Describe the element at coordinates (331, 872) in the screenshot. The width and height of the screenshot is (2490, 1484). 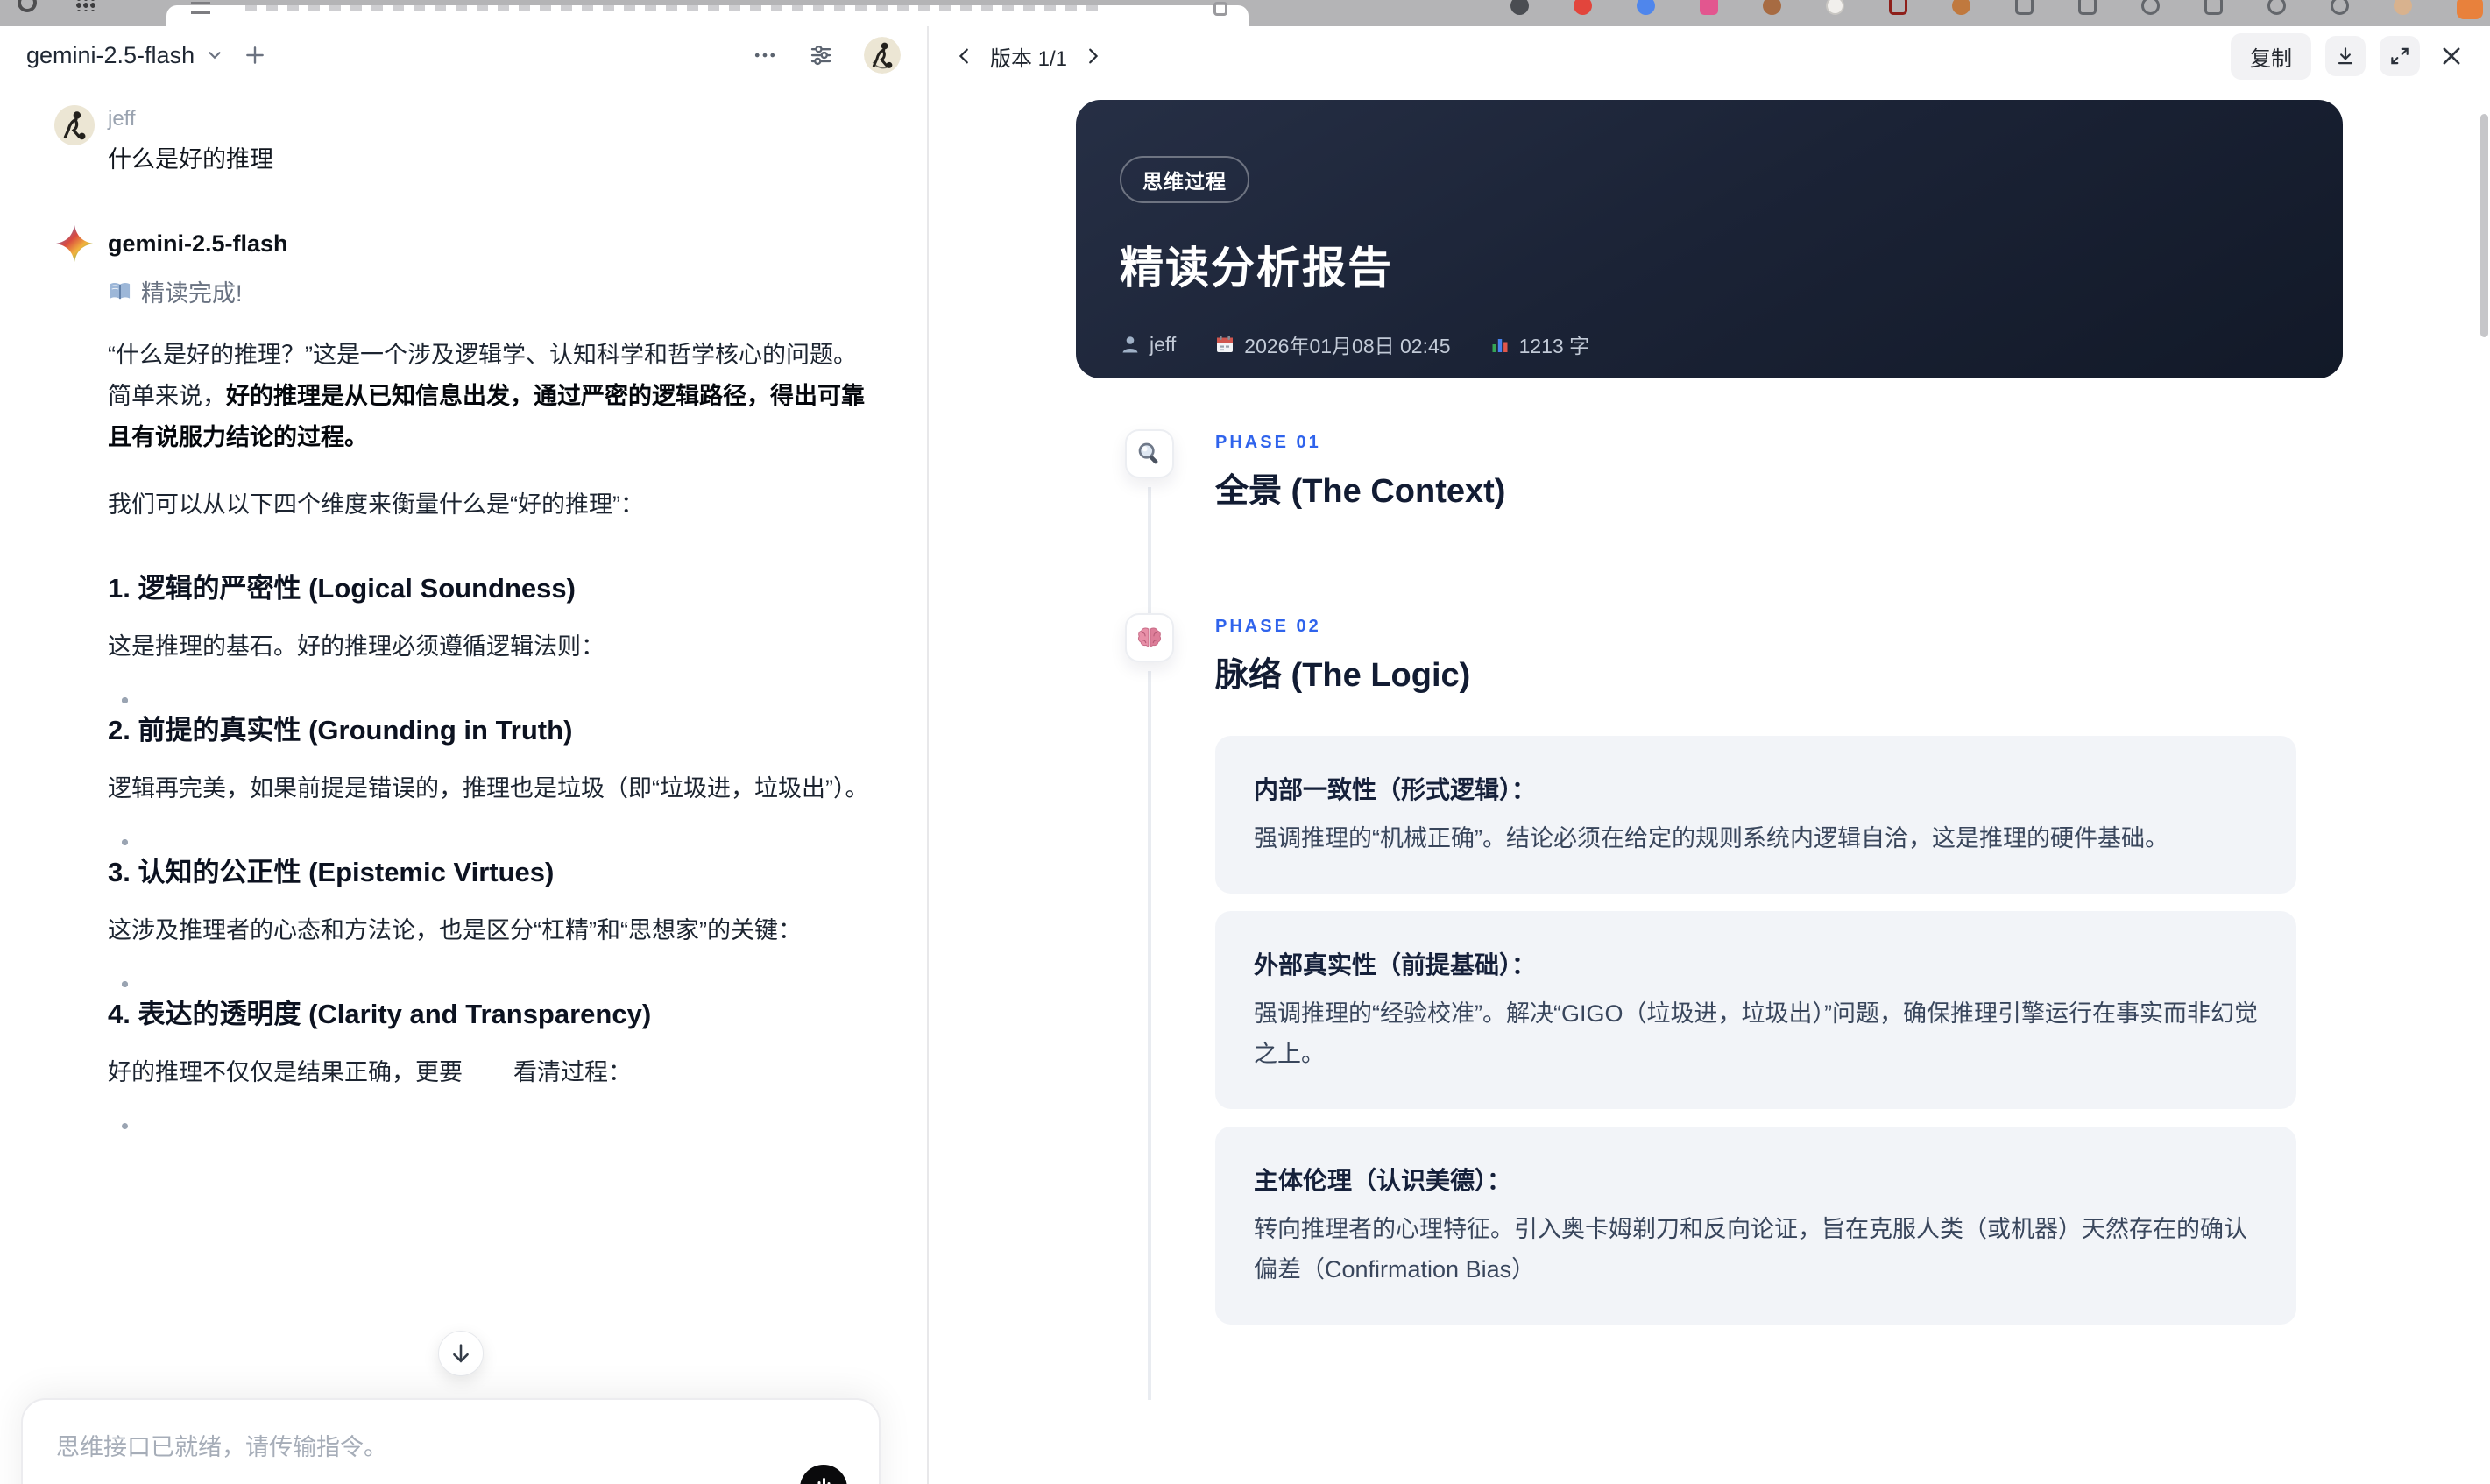
I see `section-heading: 3. 认知的公正性 (Epistemic Virtues)` at that location.